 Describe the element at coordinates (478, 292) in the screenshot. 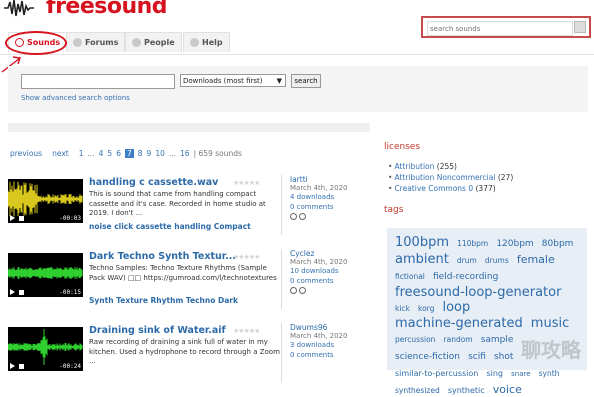

I see `tag-link: freesound-loop-generator` at that location.